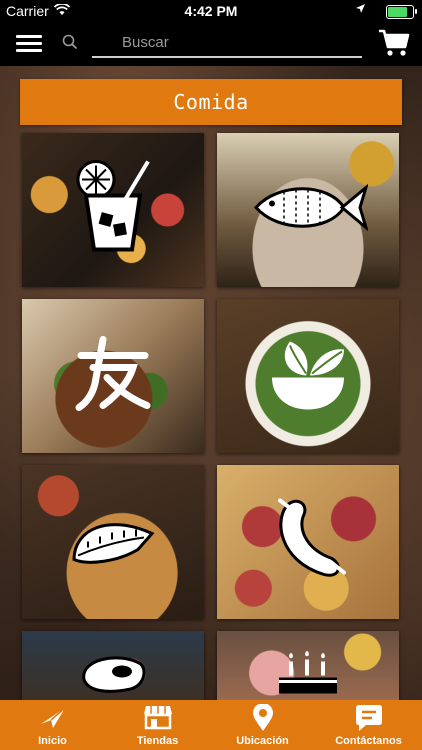  I want to click on category-tile-drinks, so click(113, 210).